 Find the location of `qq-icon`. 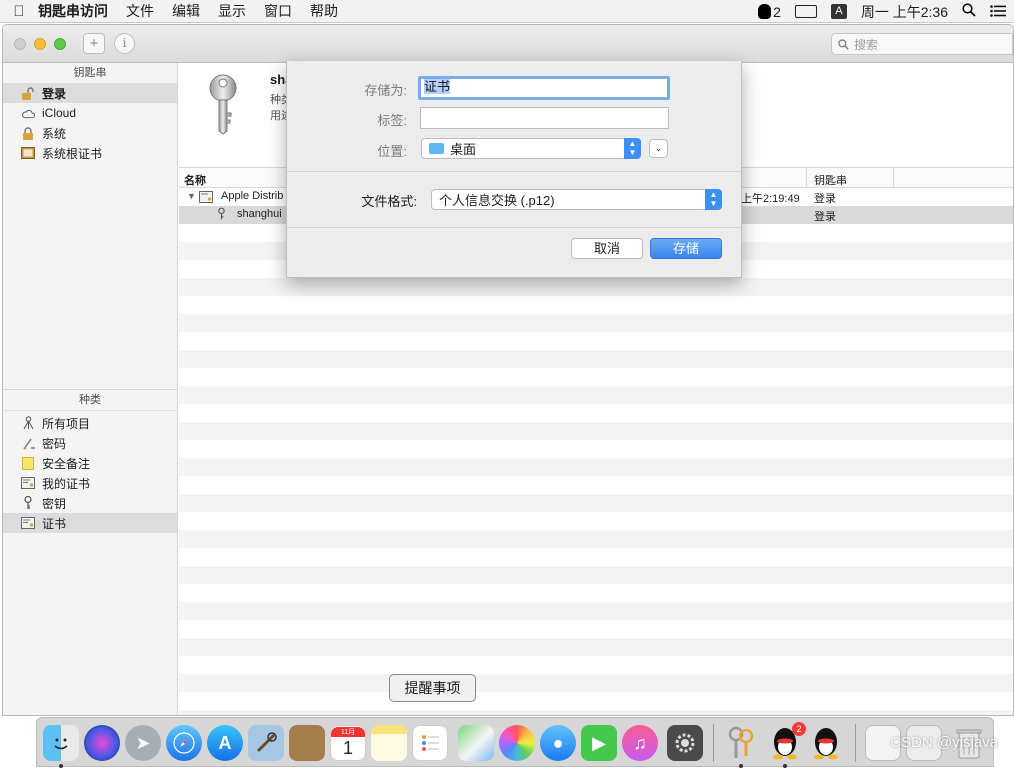

qq-icon is located at coordinates (826, 743).